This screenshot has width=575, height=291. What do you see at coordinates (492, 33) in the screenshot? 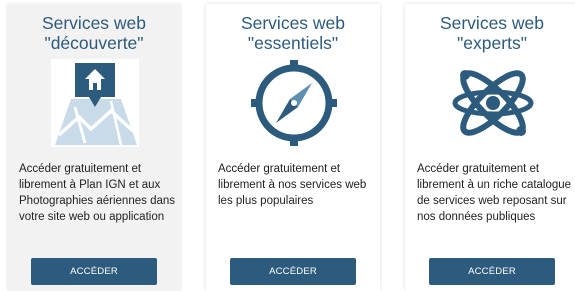
I see `card-title: Services web "experts"` at bounding box center [492, 33].